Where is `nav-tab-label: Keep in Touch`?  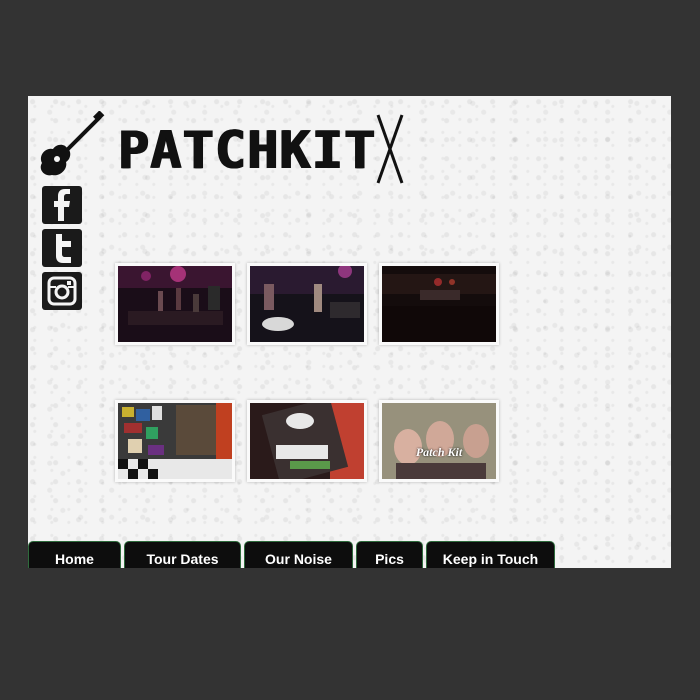 nav-tab-label: Keep in Touch is located at coordinates (490, 559).